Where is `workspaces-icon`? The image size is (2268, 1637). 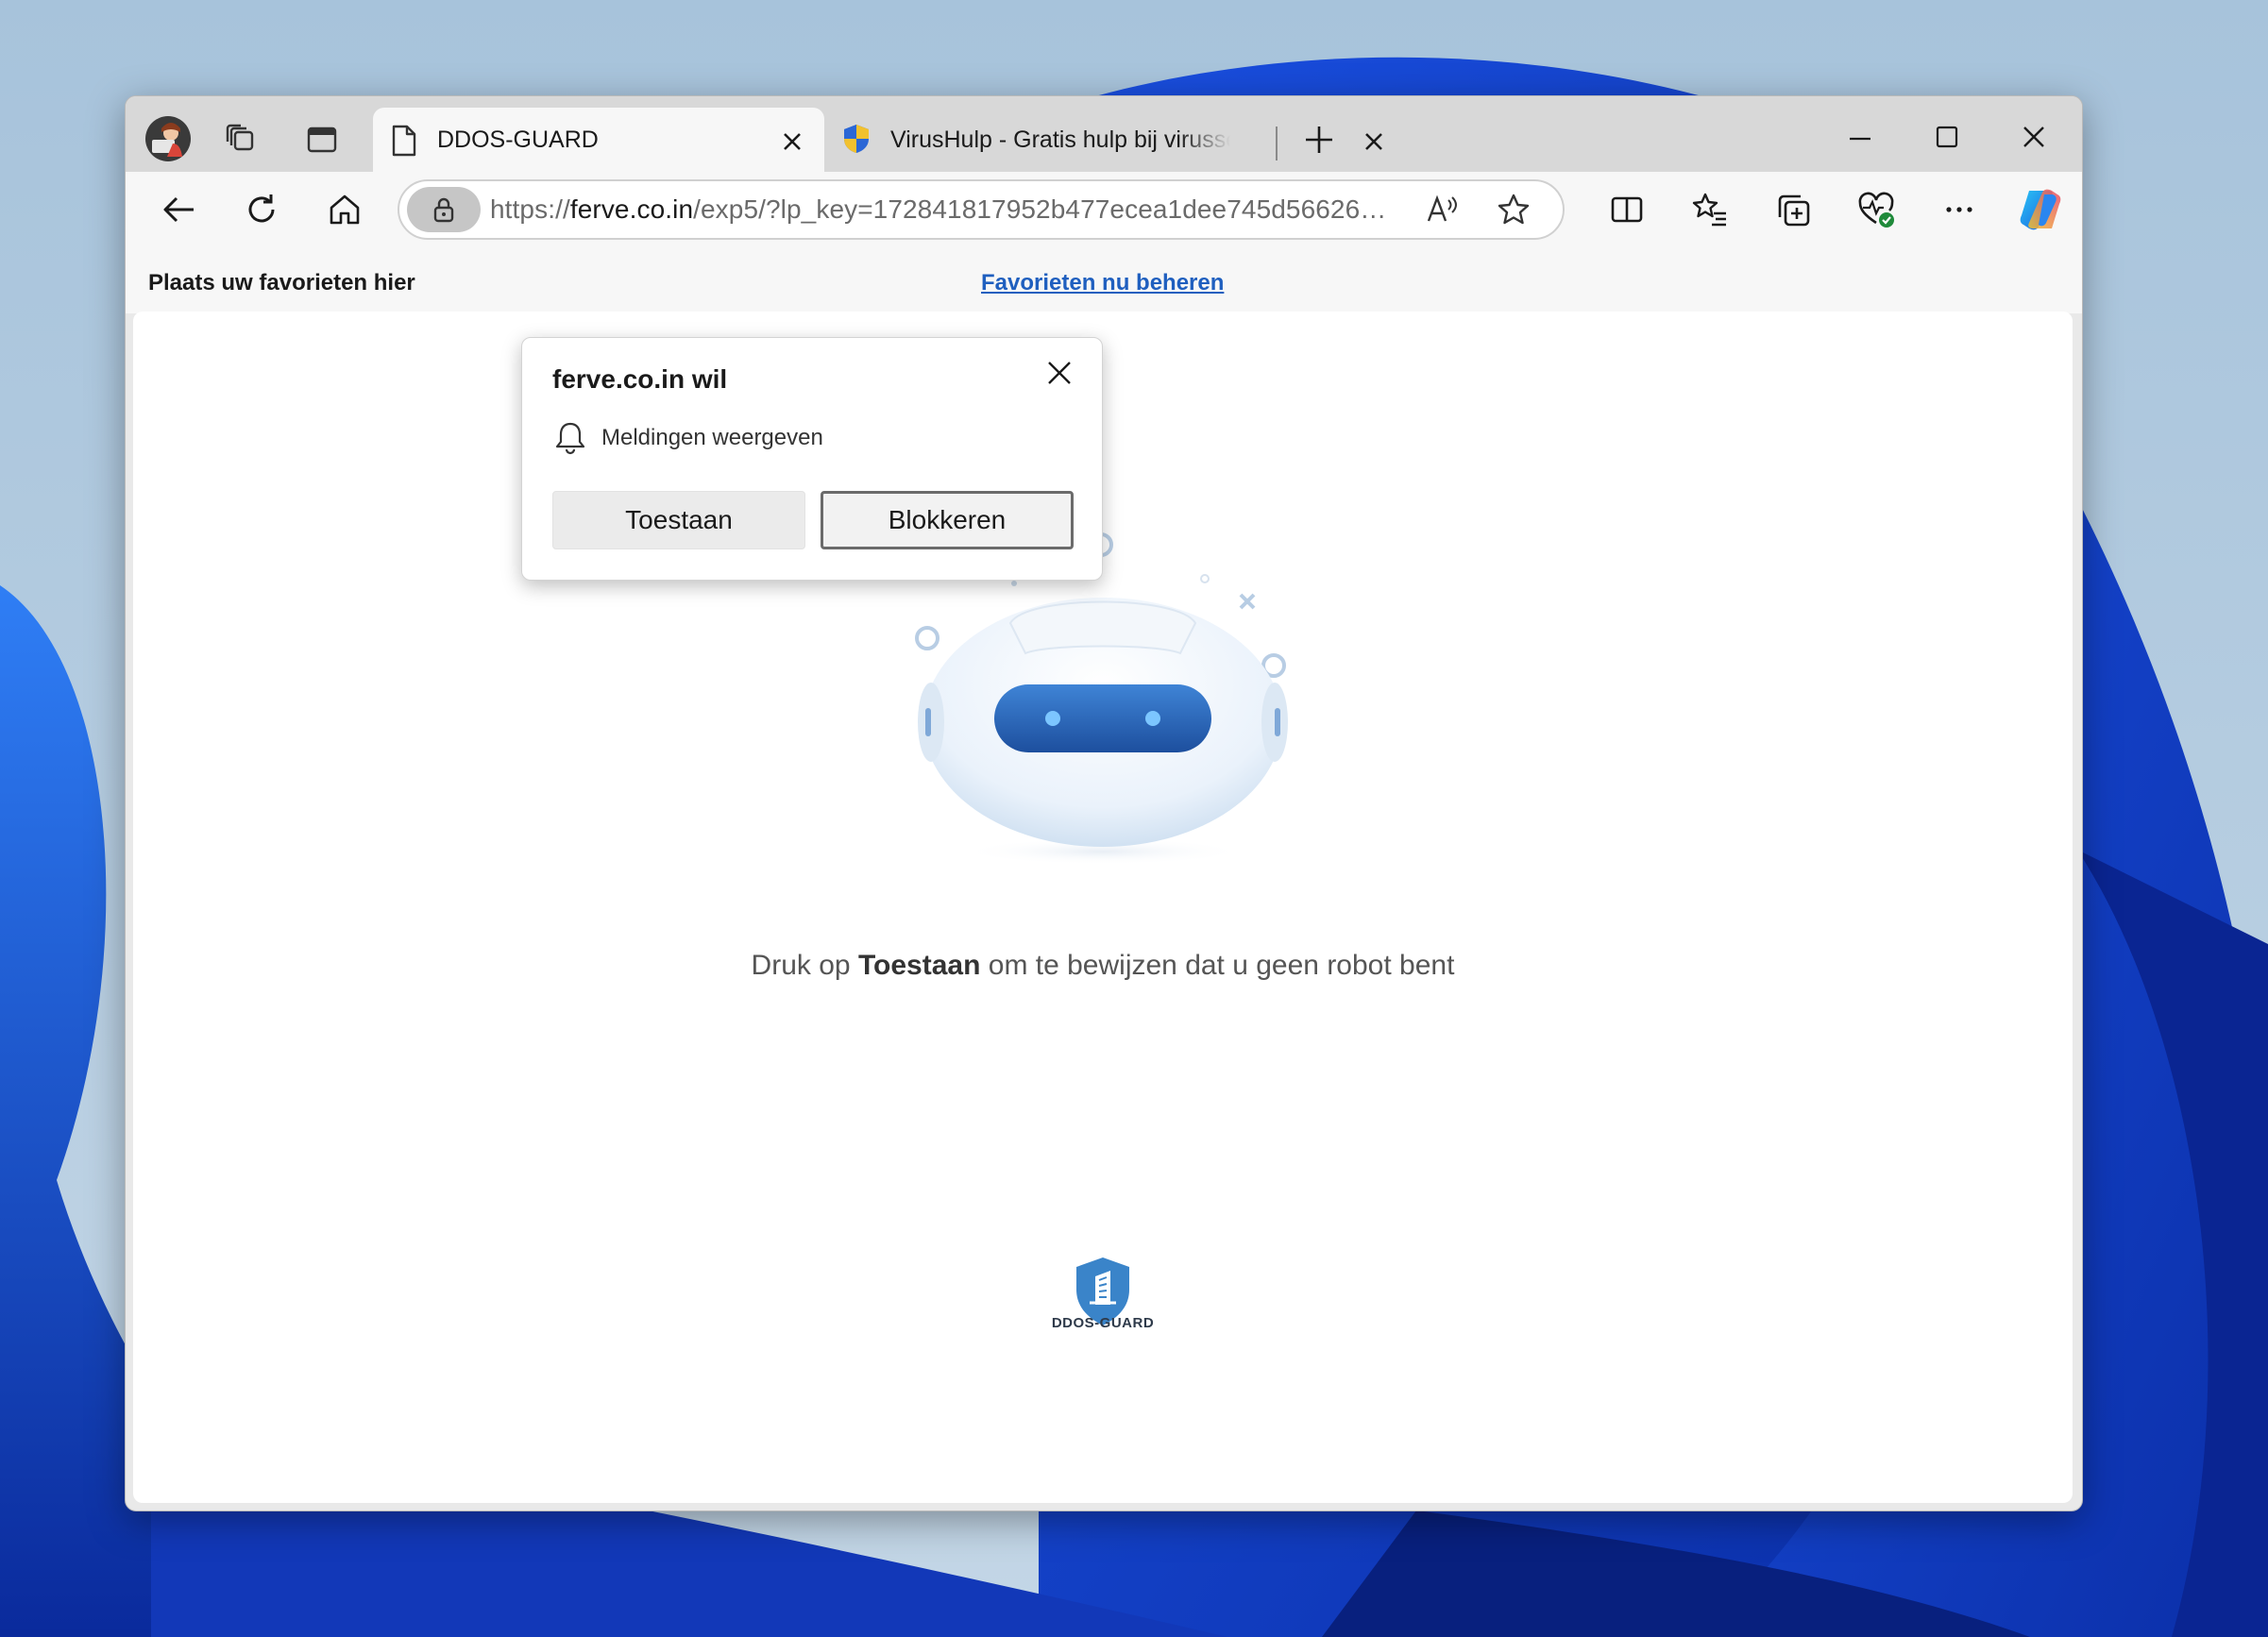
workspaces-icon is located at coordinates (241, 140).